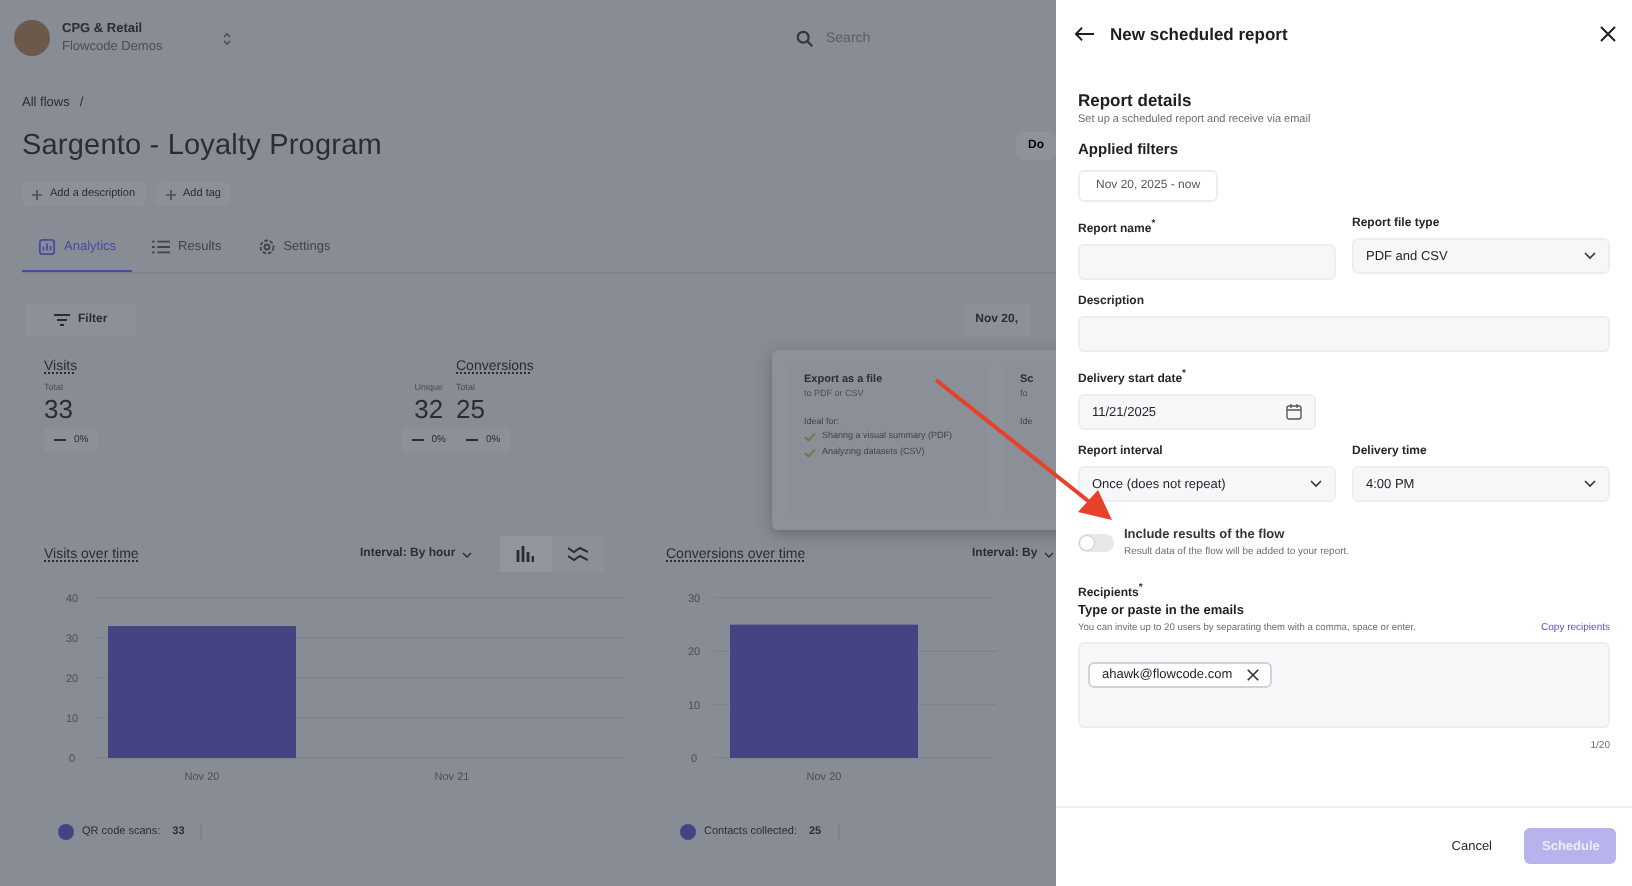  What do you see at coordinates (58, 409) in the screenshot?
I see `metric-value: 33` at bounding box center [58, 409].